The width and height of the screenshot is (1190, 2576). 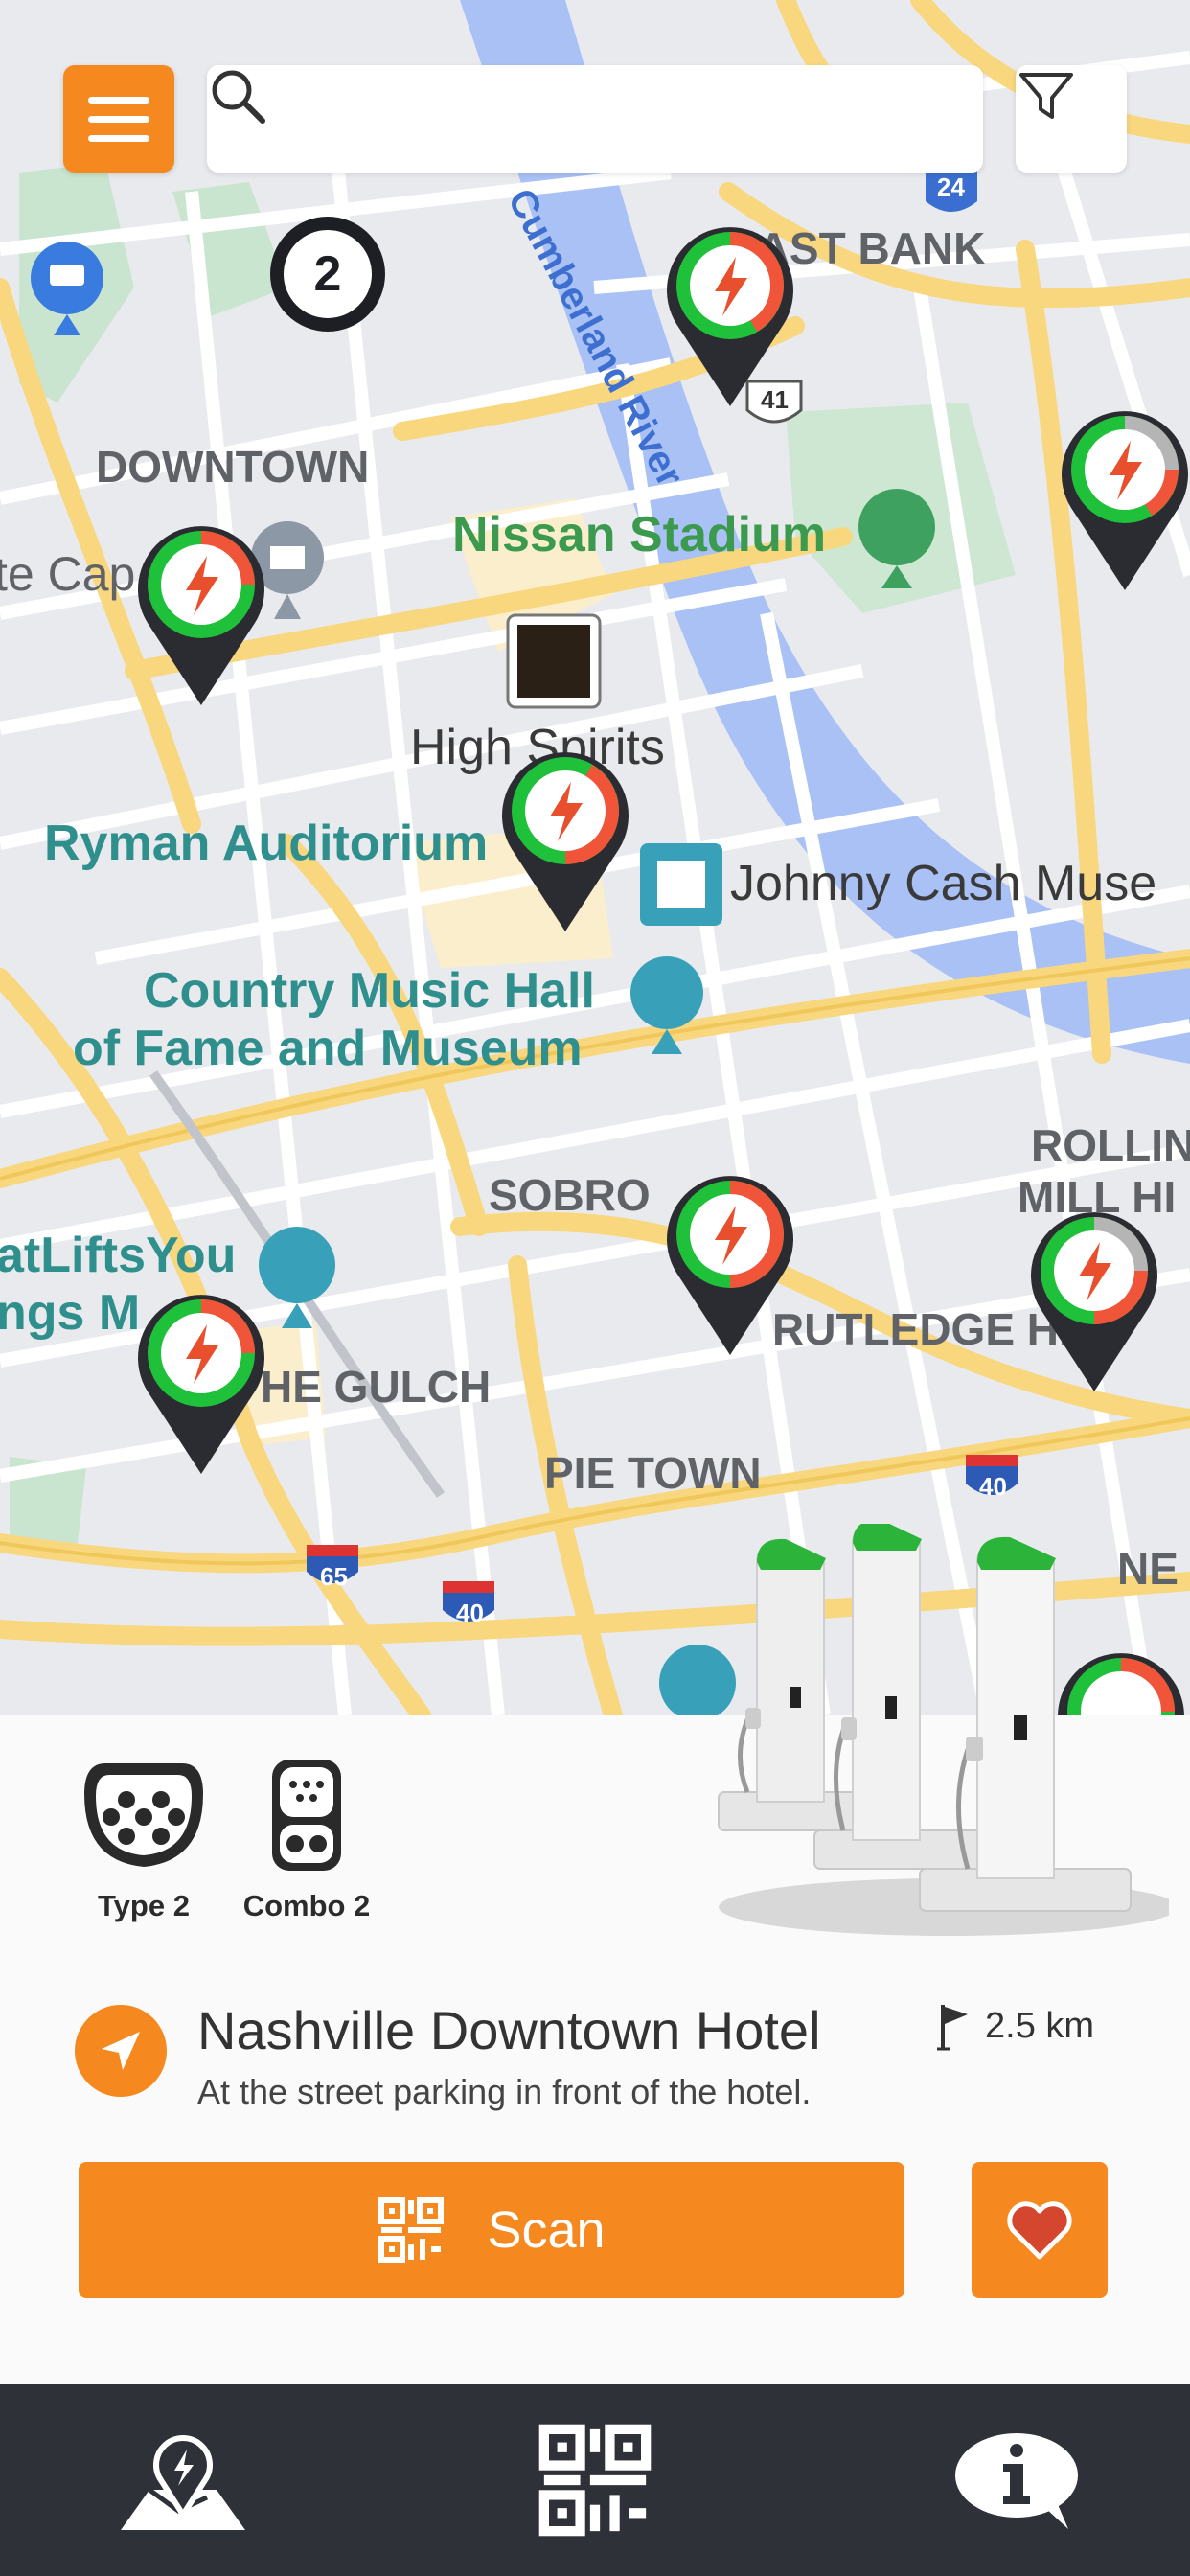 What do you see at coordinates (639, 535) in the screenshot?
I see `map-label-nissan-stadium: Nissan Stadium` at bounding box center [639, 535].